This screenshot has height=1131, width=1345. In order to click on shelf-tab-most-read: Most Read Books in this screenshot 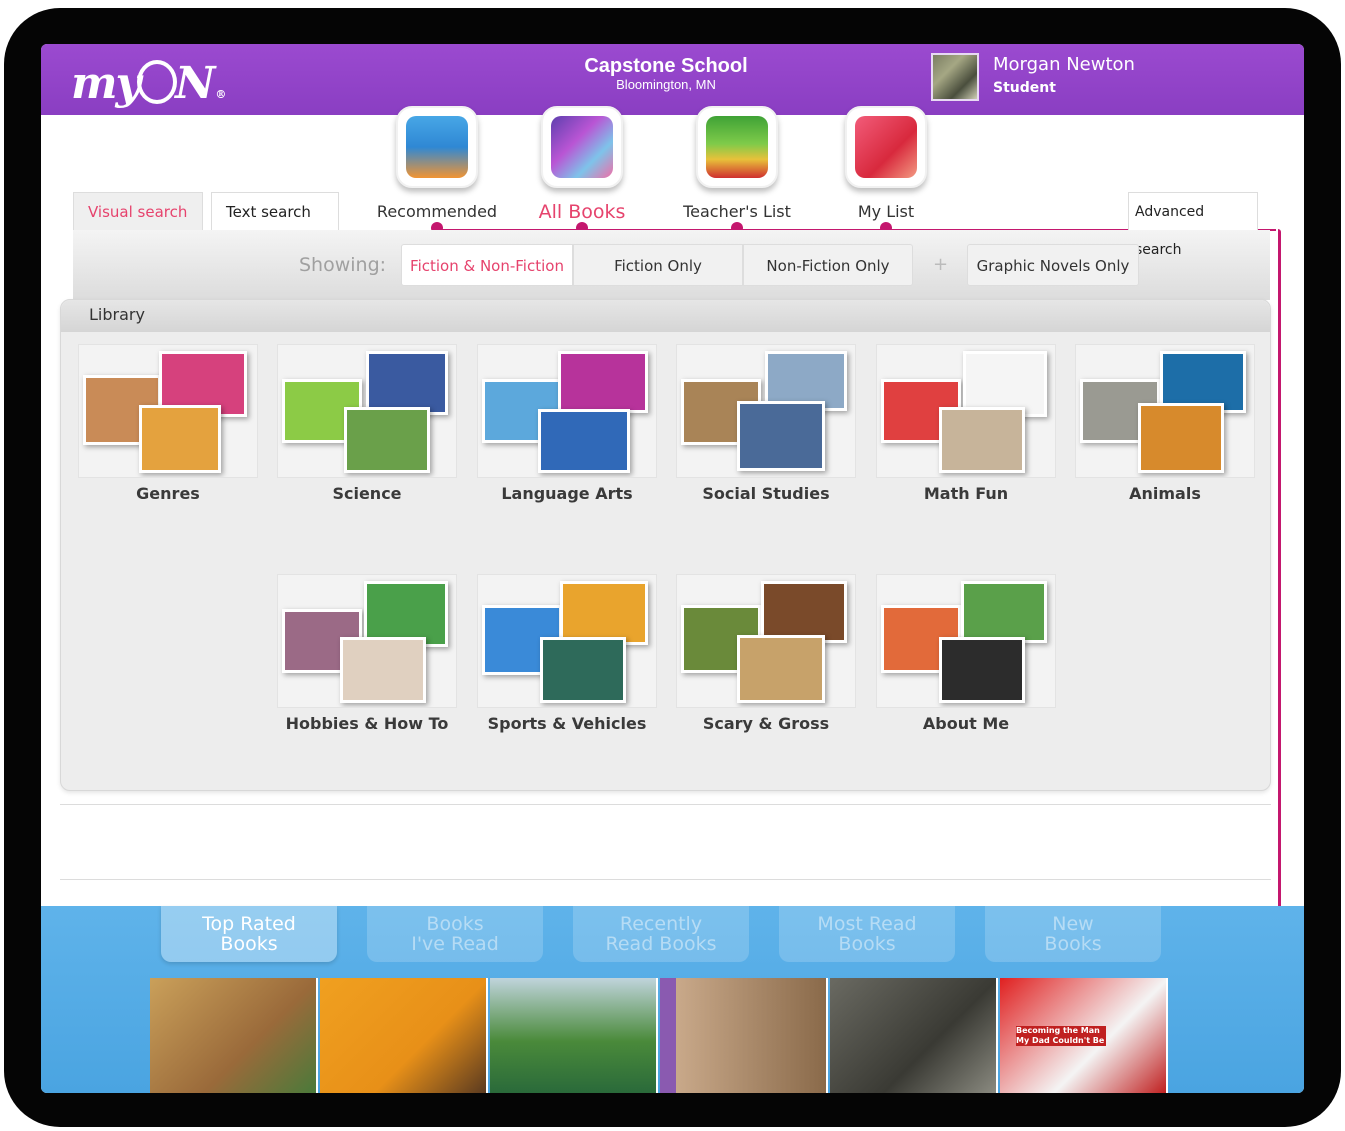, I will do `click(867, 934)`.